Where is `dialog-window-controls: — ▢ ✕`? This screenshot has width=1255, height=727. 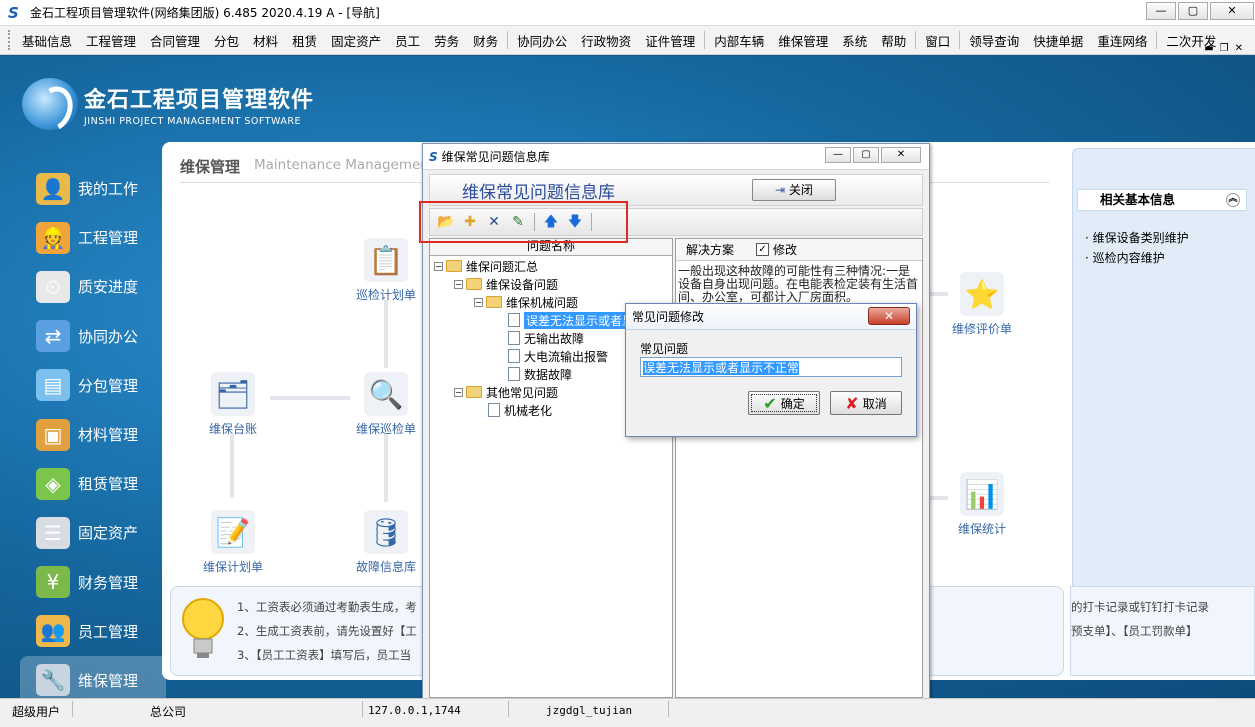
dialog-window-controls: — ▢ ✕ is located at coordinates (872, 155).